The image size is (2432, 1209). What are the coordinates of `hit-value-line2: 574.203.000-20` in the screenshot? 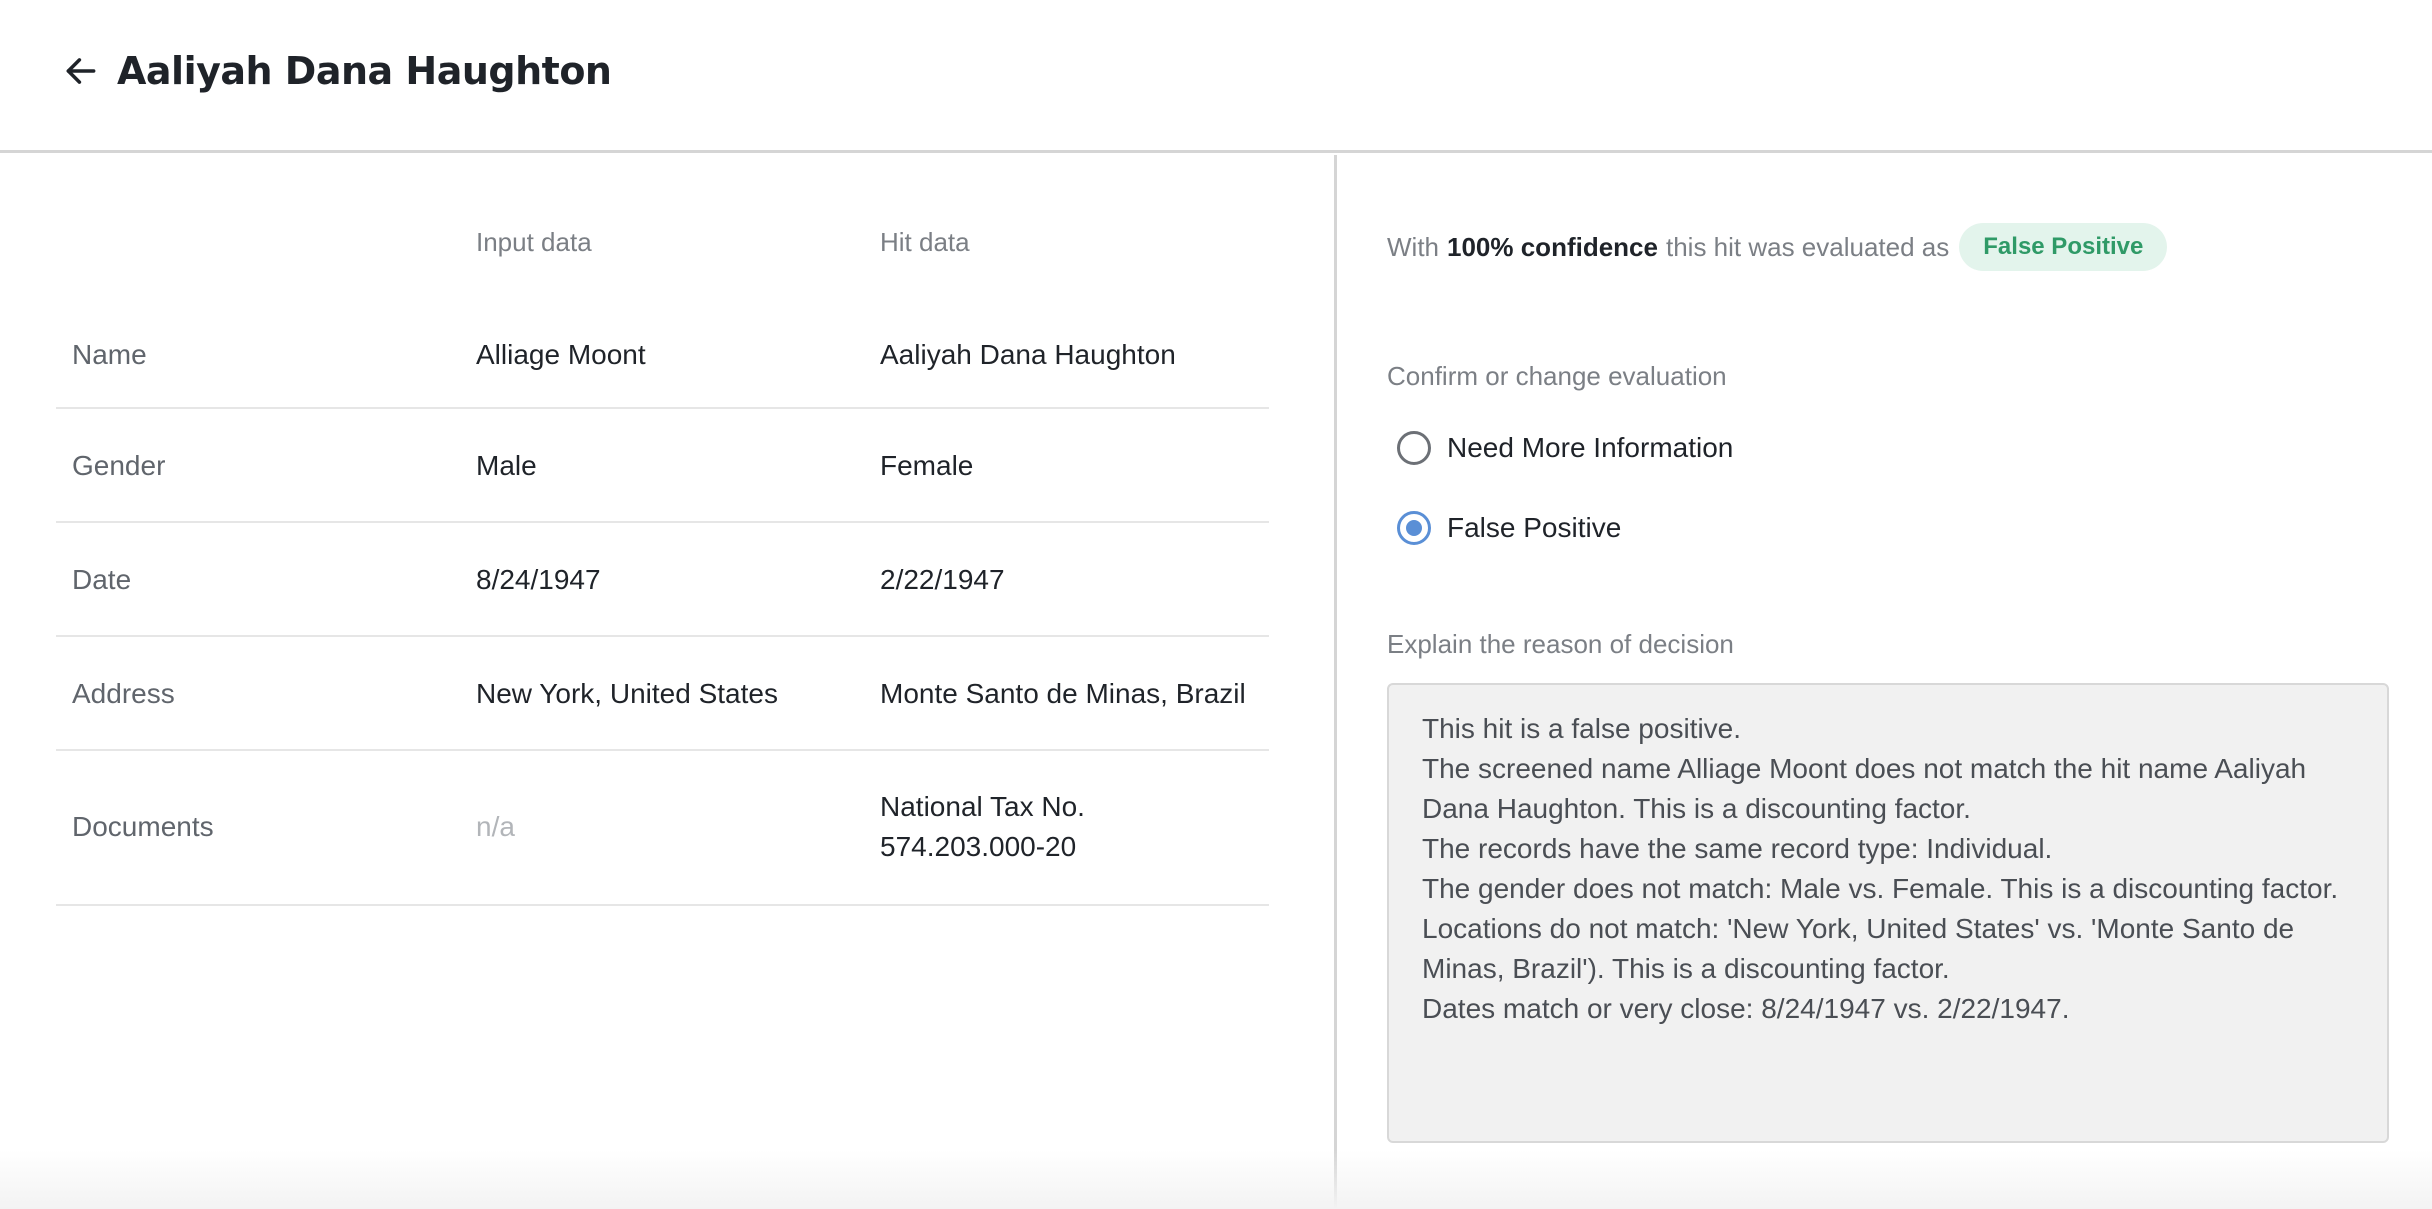 It's located at (978, 846).